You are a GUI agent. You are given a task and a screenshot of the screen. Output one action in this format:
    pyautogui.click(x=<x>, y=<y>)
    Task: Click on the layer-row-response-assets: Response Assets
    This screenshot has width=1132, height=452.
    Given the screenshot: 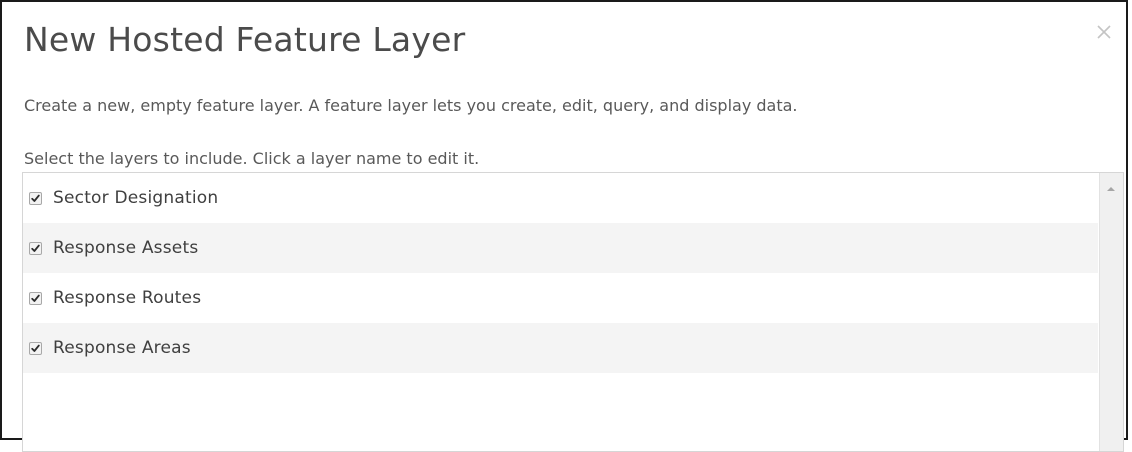 What is the action you would take?
    pyautogui.click(x=560, y=248)
    